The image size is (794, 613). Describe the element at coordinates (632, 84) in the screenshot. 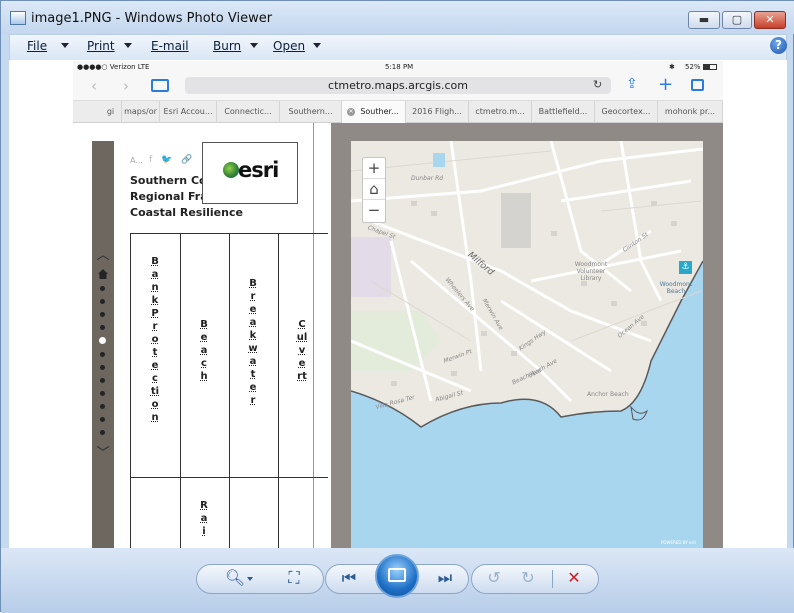

I see `share-icon: ⇪` at that location.